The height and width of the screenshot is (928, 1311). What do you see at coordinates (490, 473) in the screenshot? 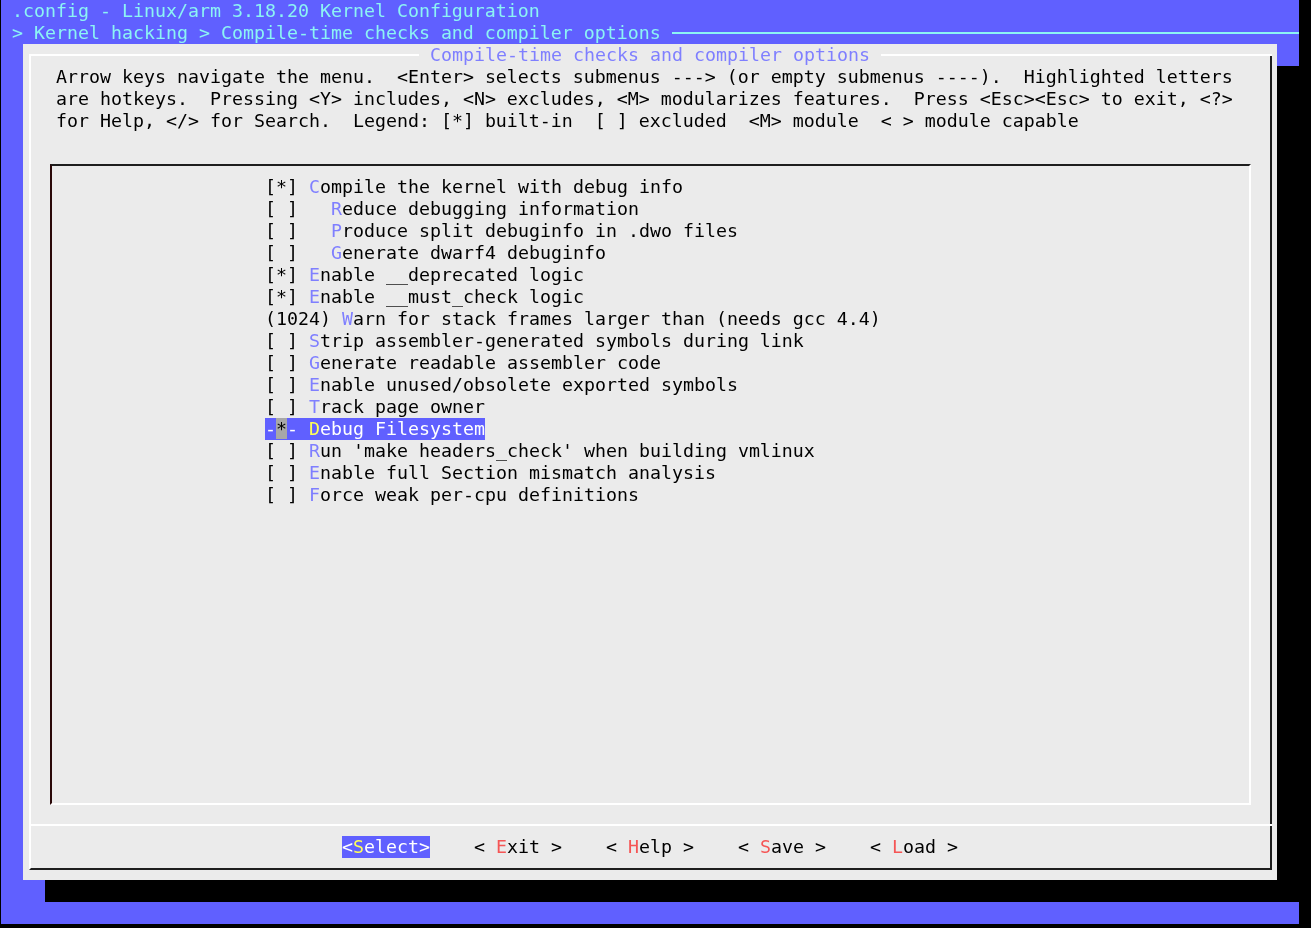
I see `menu-item: [ ] Enable full Section mismatch analysis` at bounding box center [490, 473].